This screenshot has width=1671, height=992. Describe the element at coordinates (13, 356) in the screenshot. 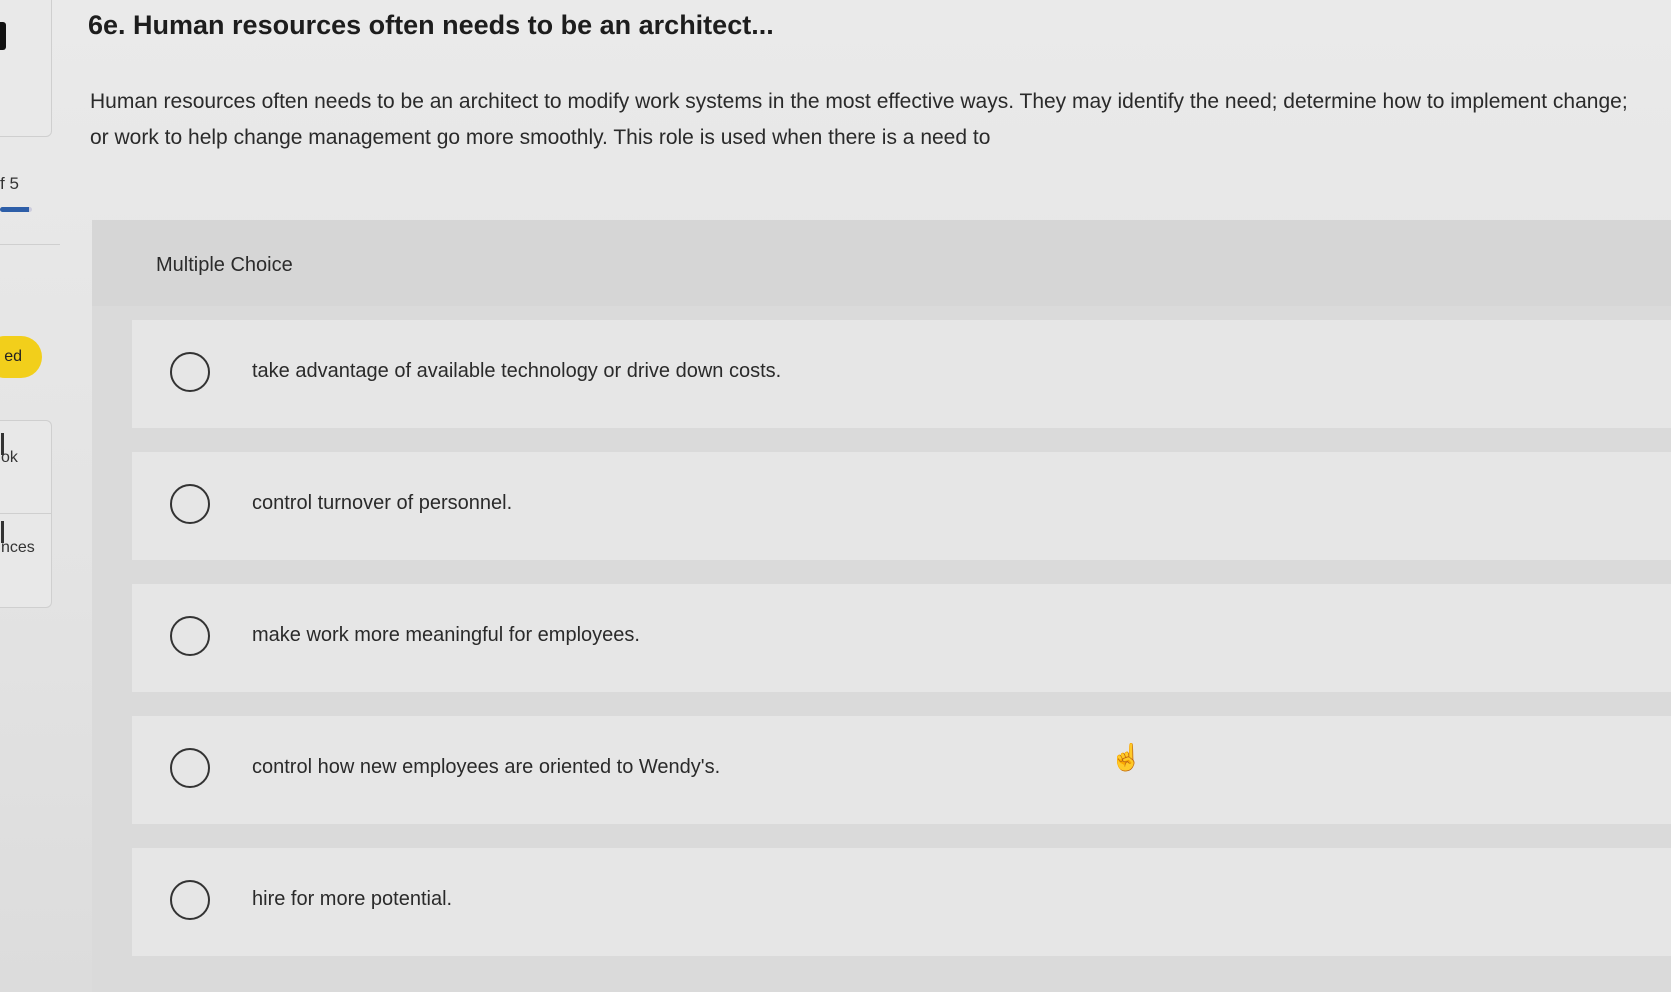

I see `status-badge-label: ed` at that location.